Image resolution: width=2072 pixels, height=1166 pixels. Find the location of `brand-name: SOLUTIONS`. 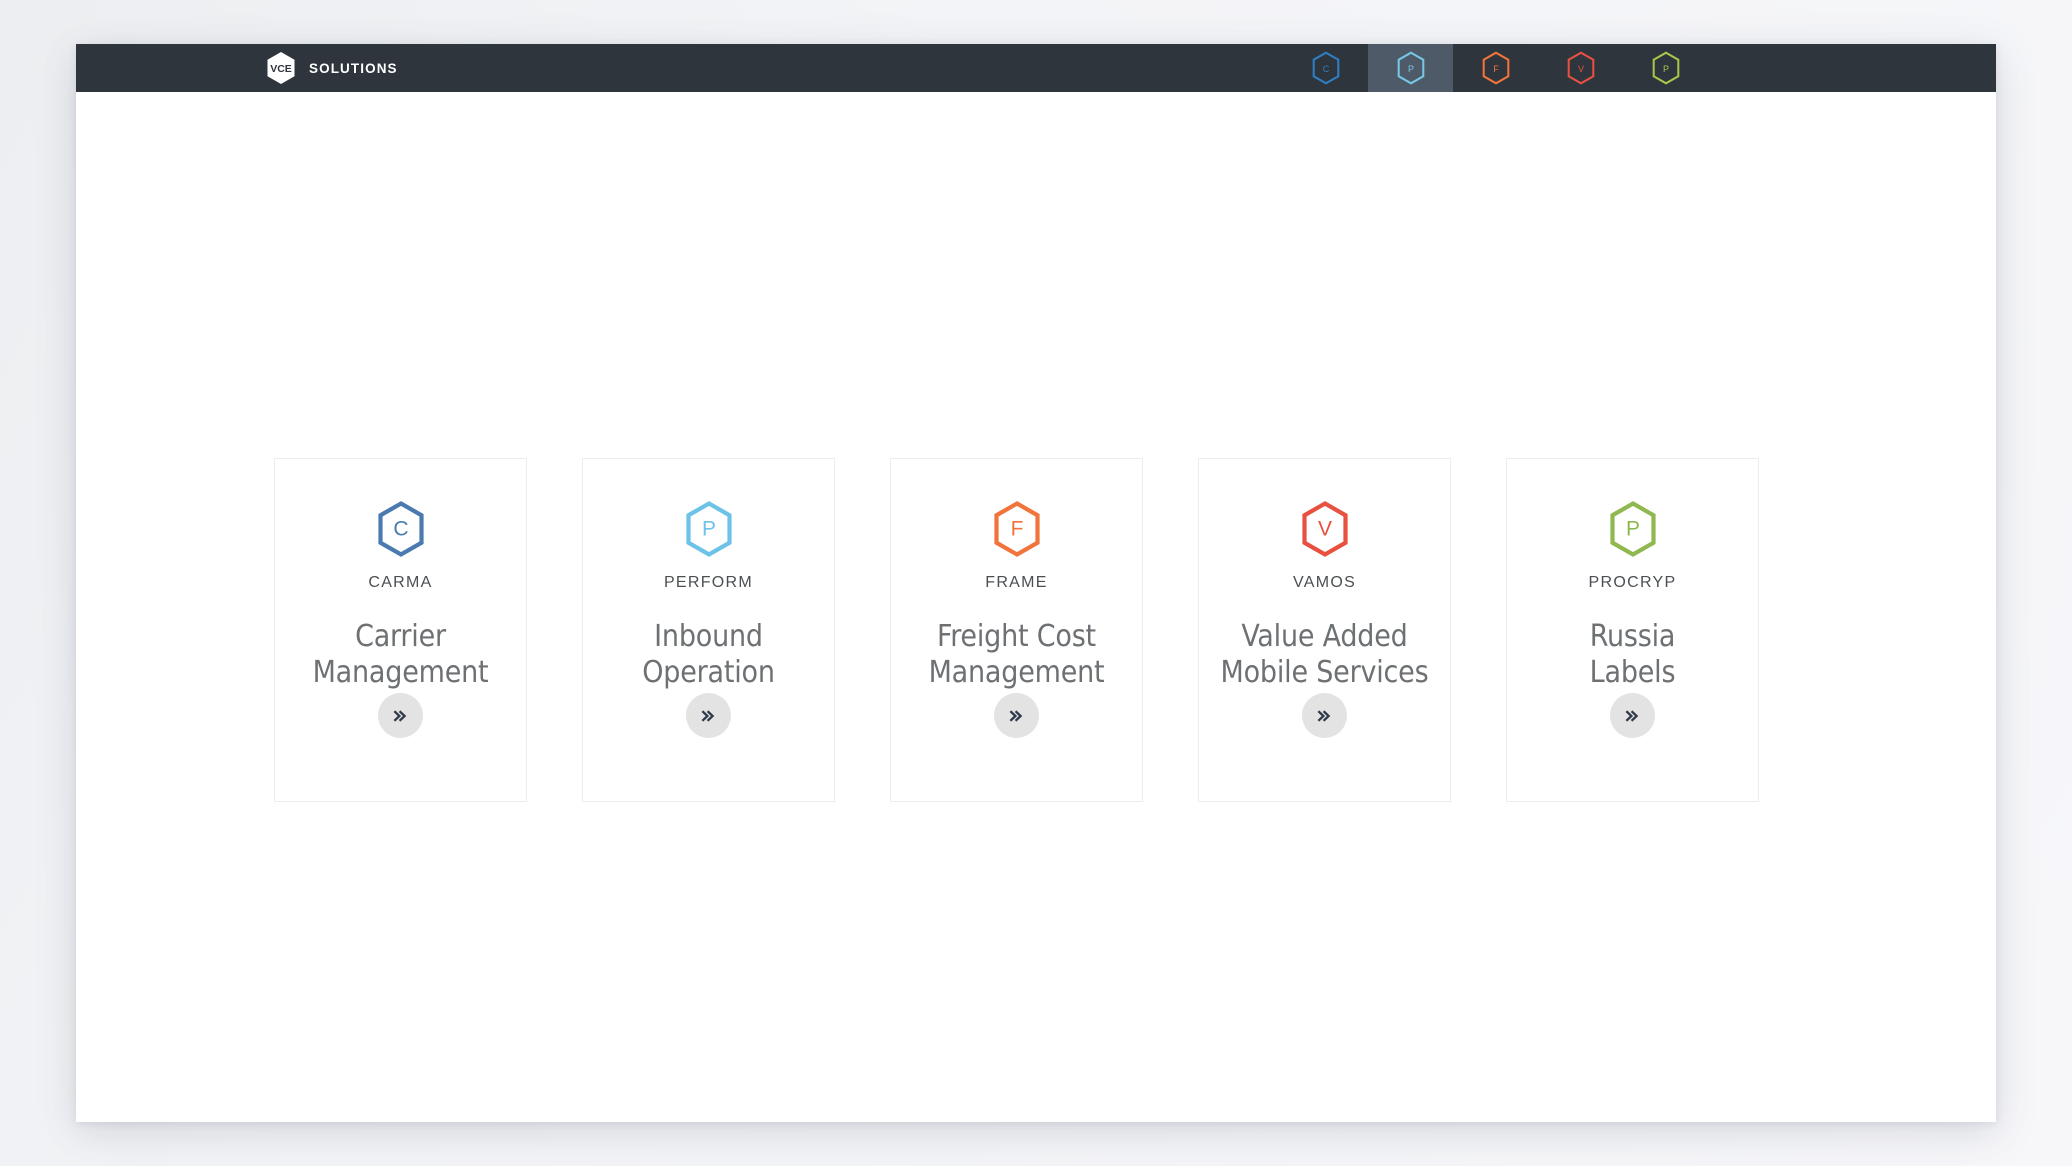

brand-name: SOLUTIONS is located at coordinates (353, 68).